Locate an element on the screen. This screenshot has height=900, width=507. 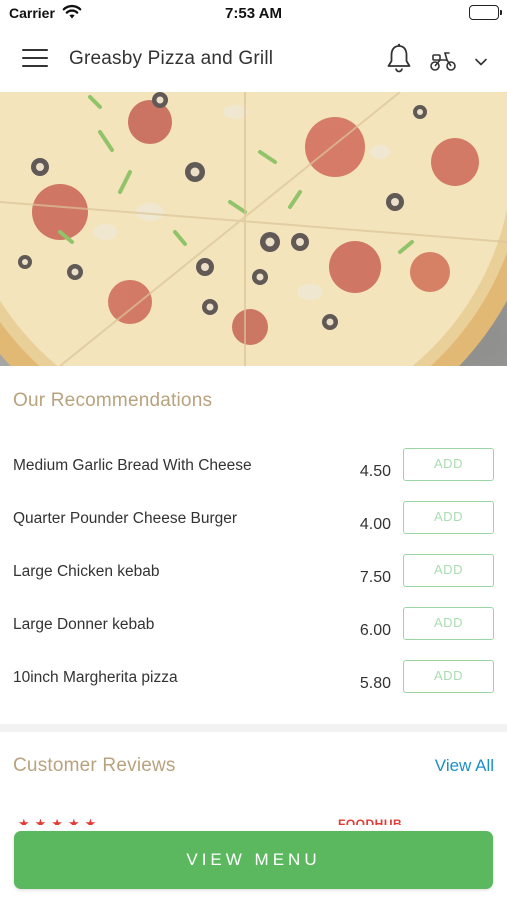
item-name: Large Chicken kebab is located at coordinates (86, 571).